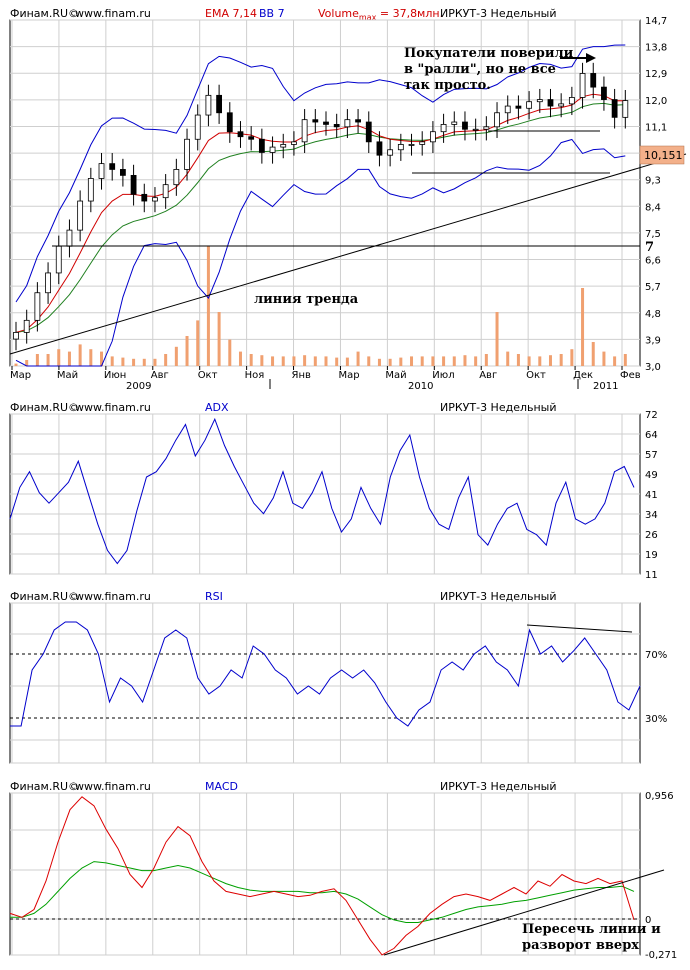 The height and width of the screenshot is (970, 690). Describe the element at coordinates (583, 375) in the screenshot. I see `price-month-label: Дек` at that location.